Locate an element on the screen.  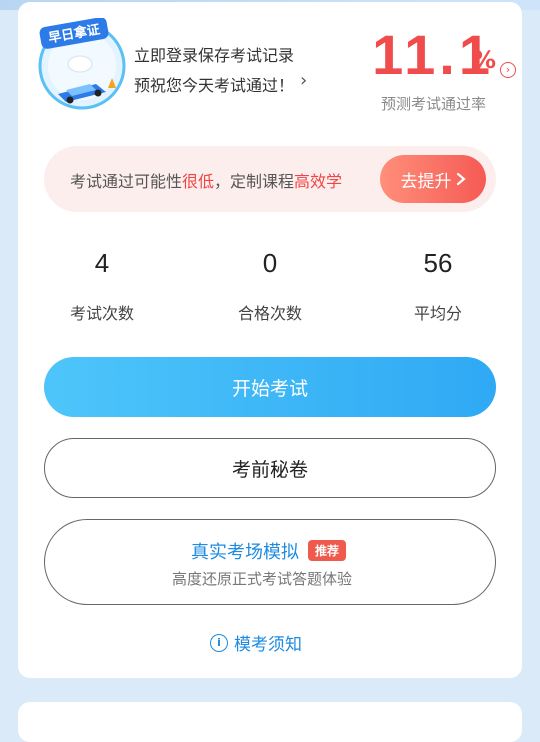
pass-rate-label: 预测考试通过率 is located at coordinates (434, 104).